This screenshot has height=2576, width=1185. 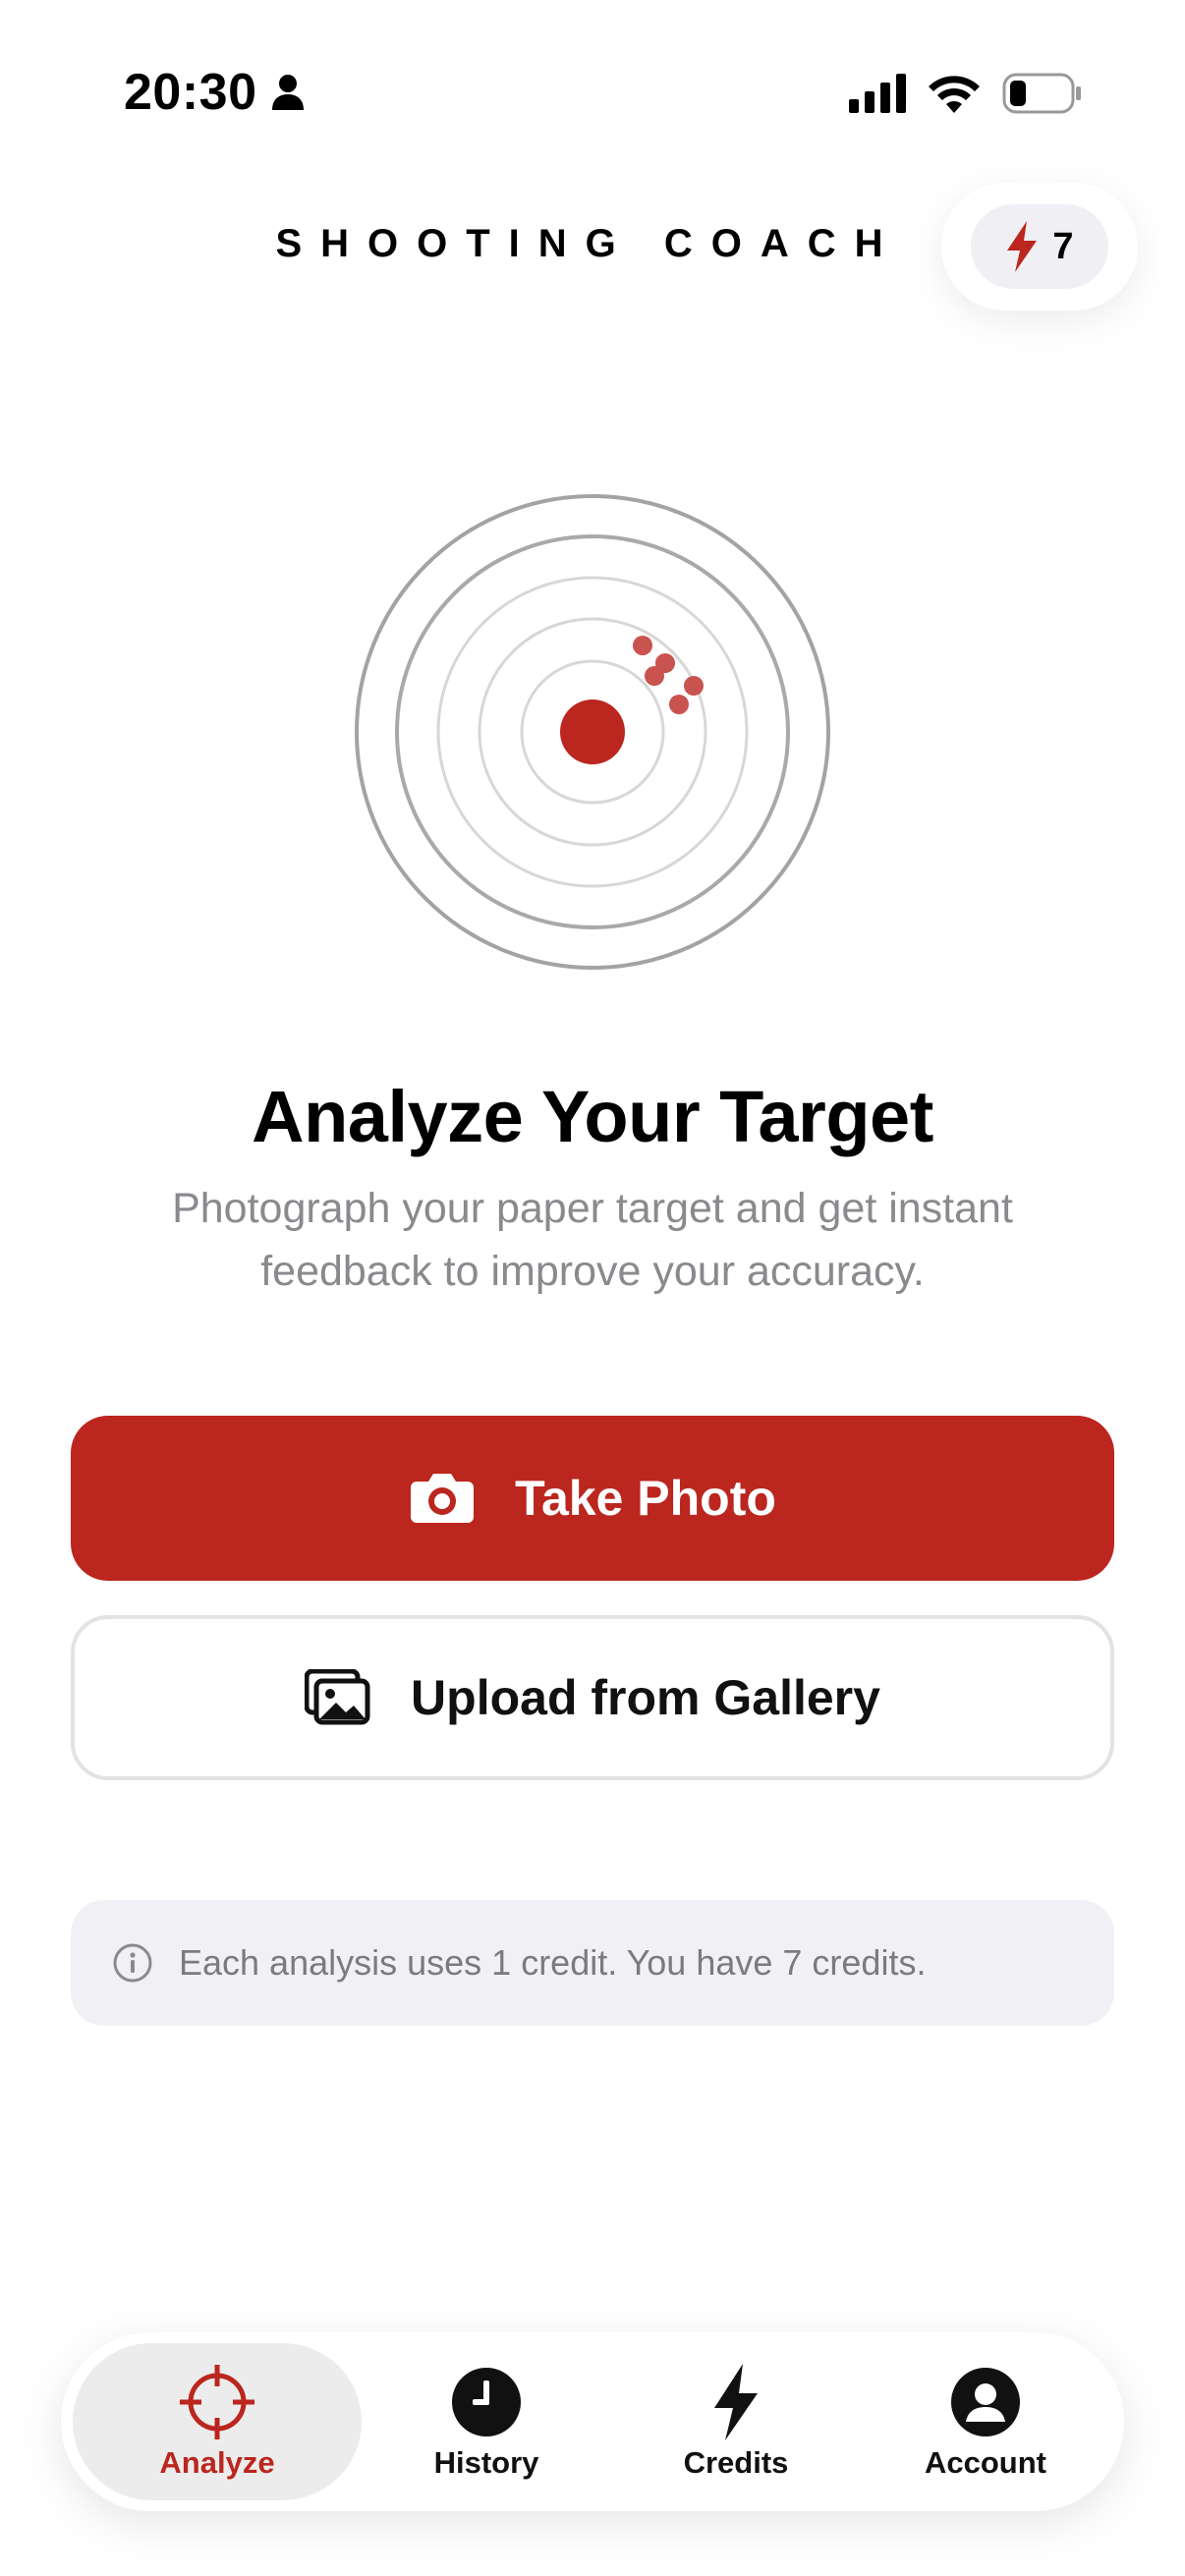 I want to click on clock-icon, so click(x=487, y=2402).